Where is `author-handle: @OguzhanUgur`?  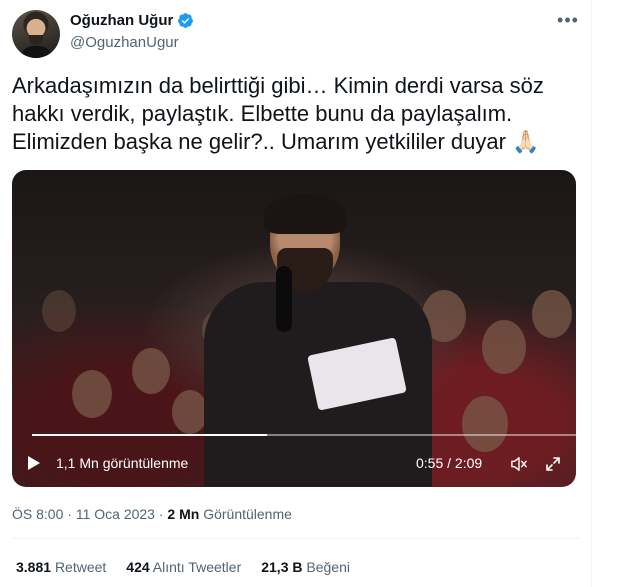
author-handle: @OguzhanUgur is located at coordinates (124, 42).